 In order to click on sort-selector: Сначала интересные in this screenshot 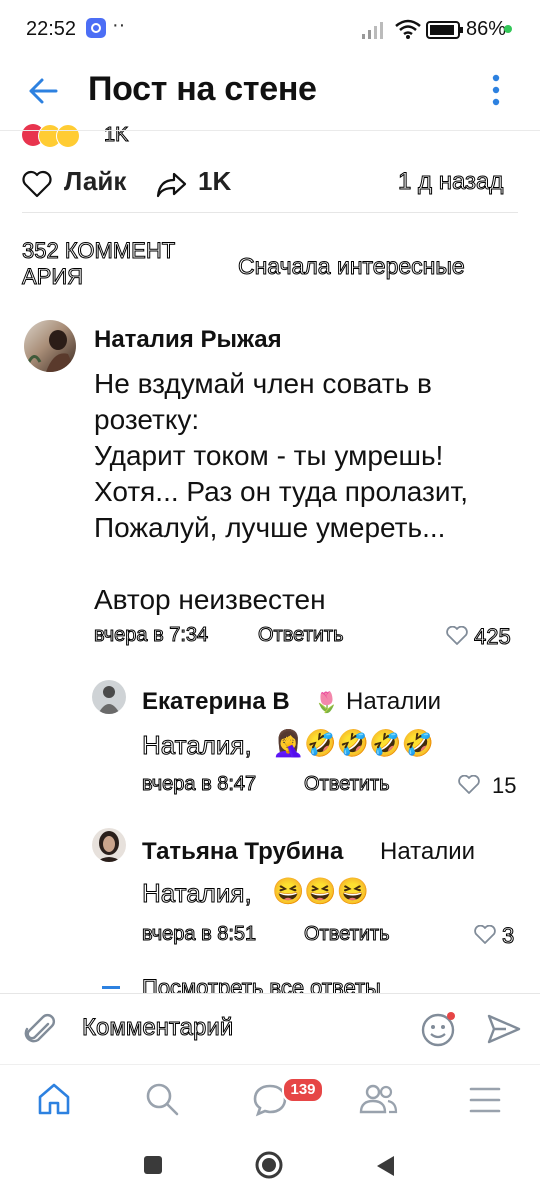, I will do `click(352, 266)`.